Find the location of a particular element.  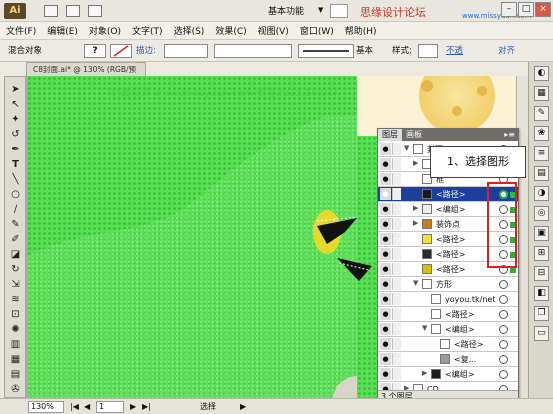

magic-wand-icon: ✦ is located at coordinates (15, 119).